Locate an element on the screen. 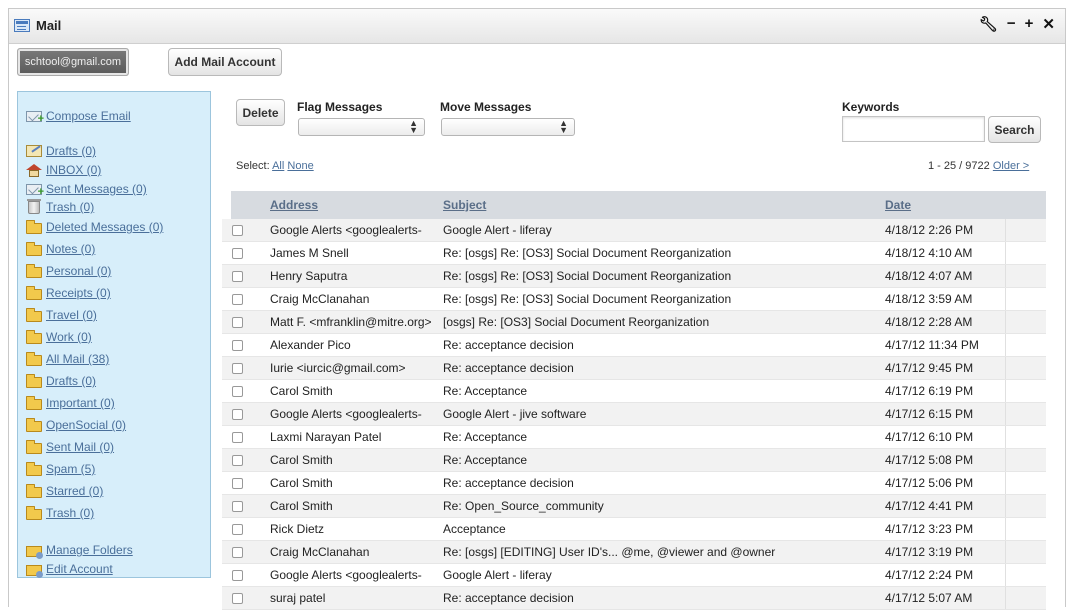  manage-folders-label: Manage Folders is located at coordinates (89, 550).